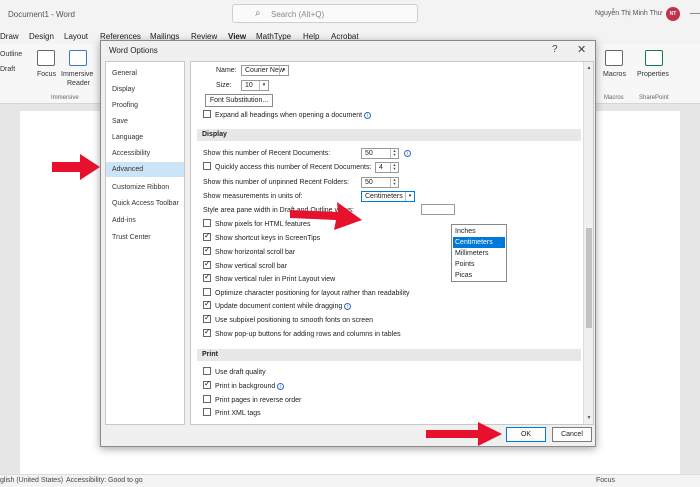 The width and height of the screenshot is (700, 487). What do you see at coordinates (479, 264) in the screenshot?
I see `units-option-points: Points` at bounding box center [479, 264].